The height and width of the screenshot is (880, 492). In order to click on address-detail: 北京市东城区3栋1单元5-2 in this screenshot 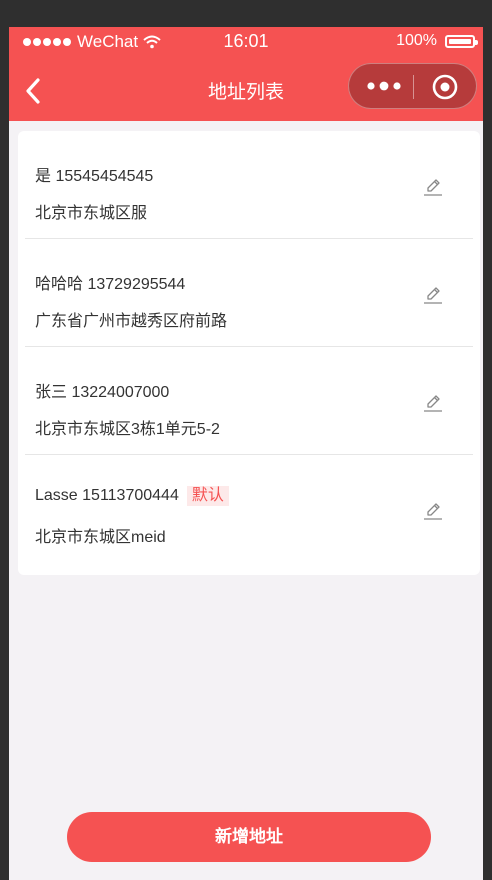, I will do `click(127, 429)`.